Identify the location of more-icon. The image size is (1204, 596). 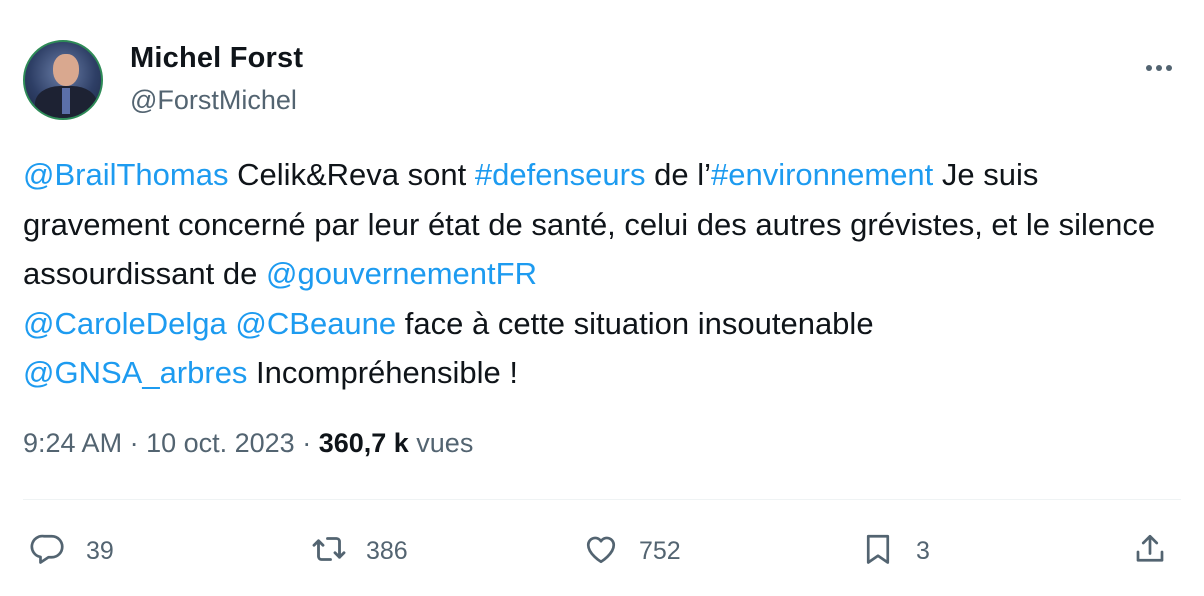
(1159, 64).